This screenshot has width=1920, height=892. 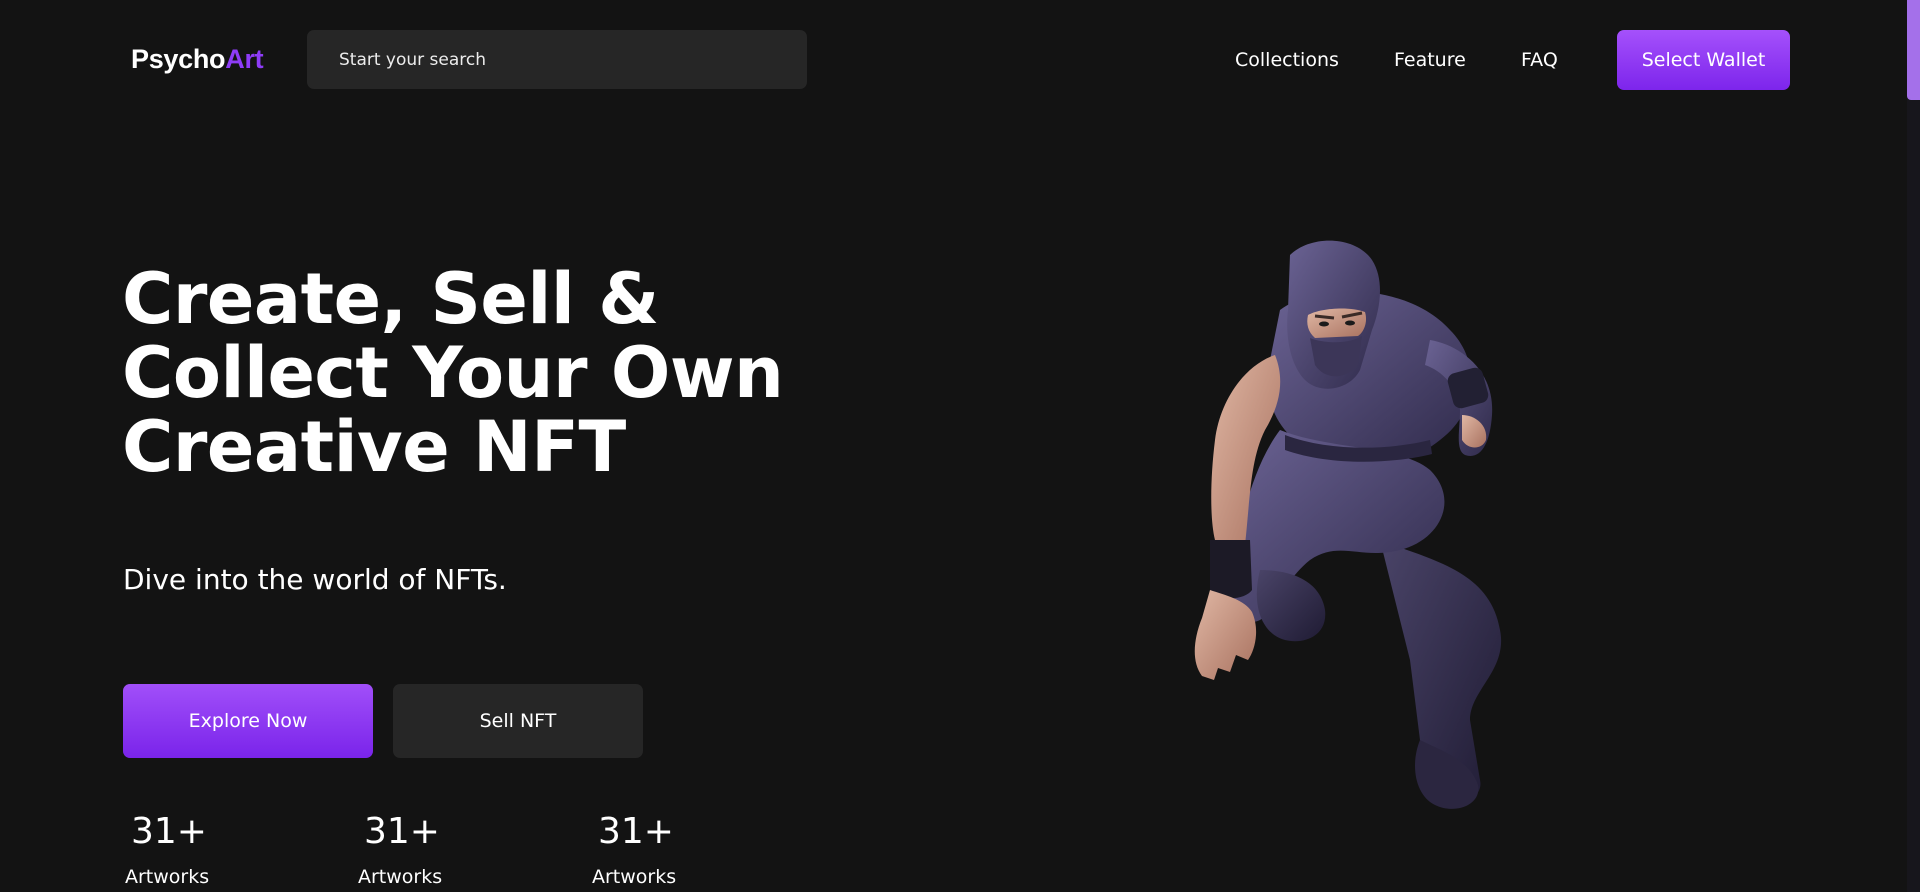 What do you see at coordinates (1913, 50) in the screenshot?
I see `scrollbar-thumb` at bounding box center [1913, 50].